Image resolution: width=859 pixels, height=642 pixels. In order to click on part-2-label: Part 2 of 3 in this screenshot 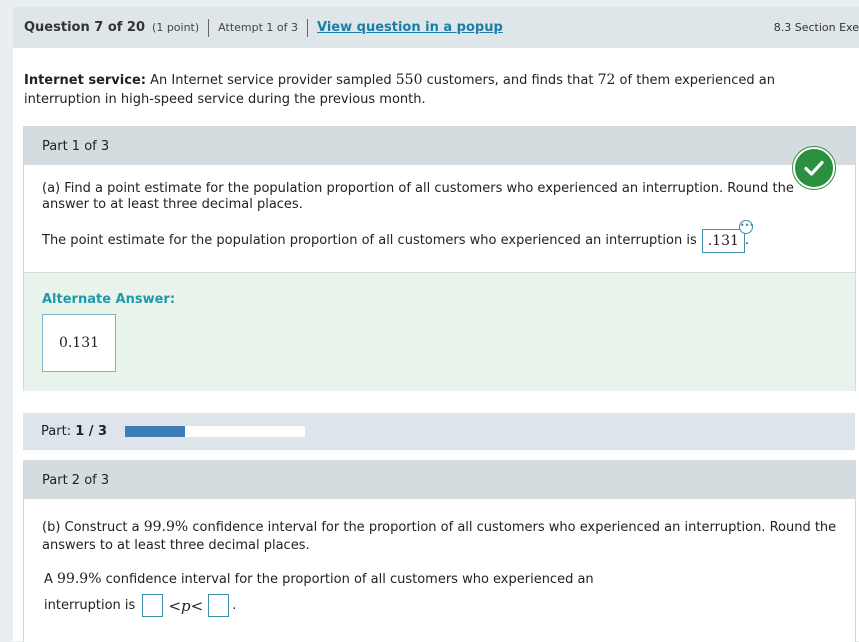, I will do `click(76, 480)`.